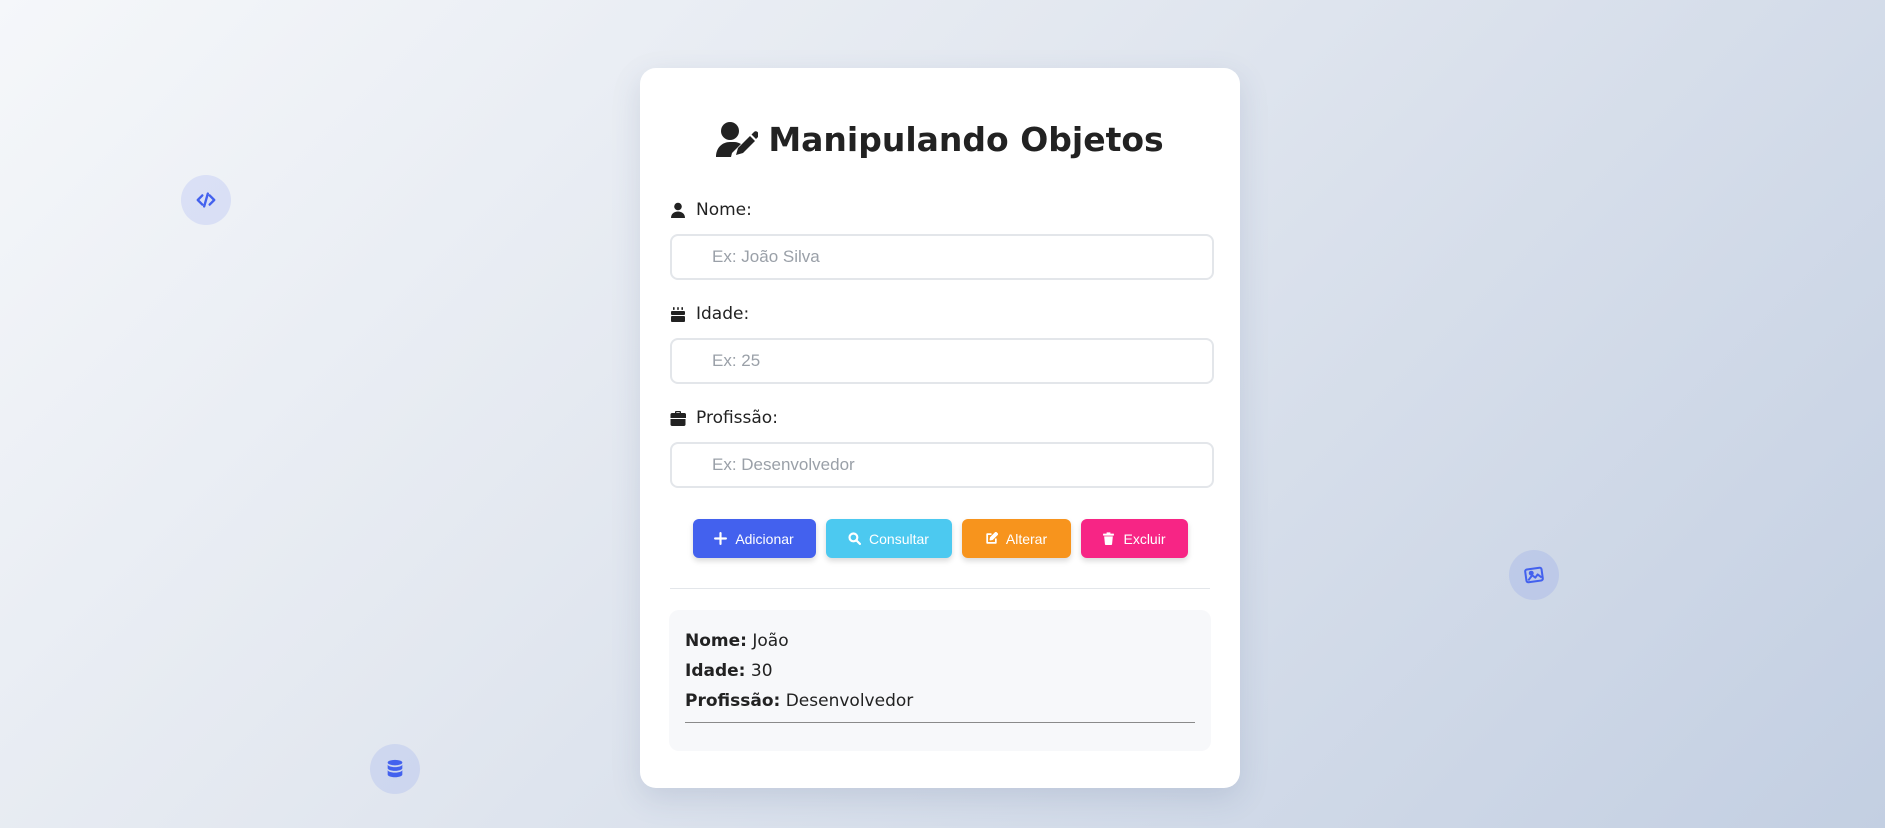 The image size is (1885, 828). What do you see at coordinates (206, 200) in the screenshot?
I see `code-icon` at bounding box center [206, 200].